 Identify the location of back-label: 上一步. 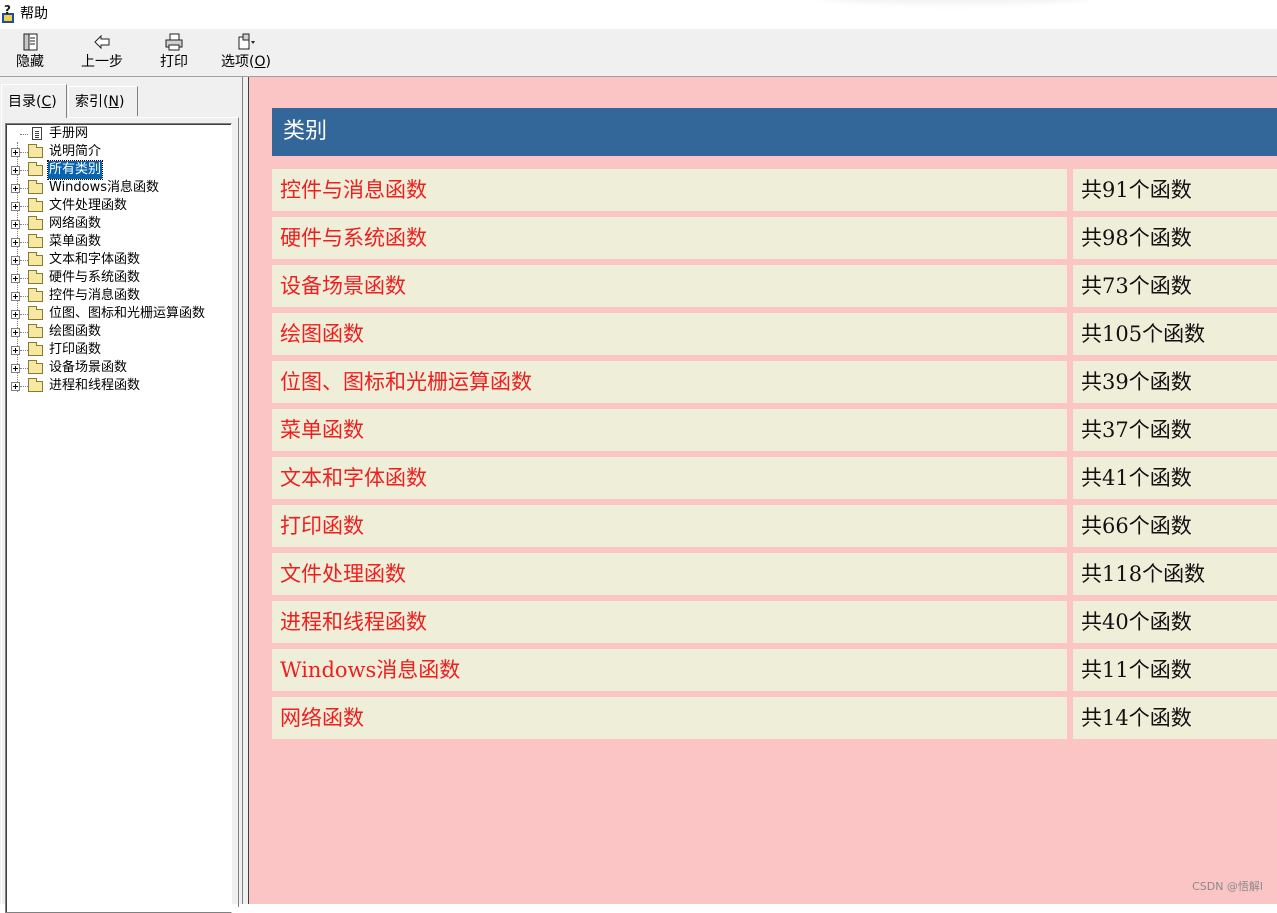
(102, 62).